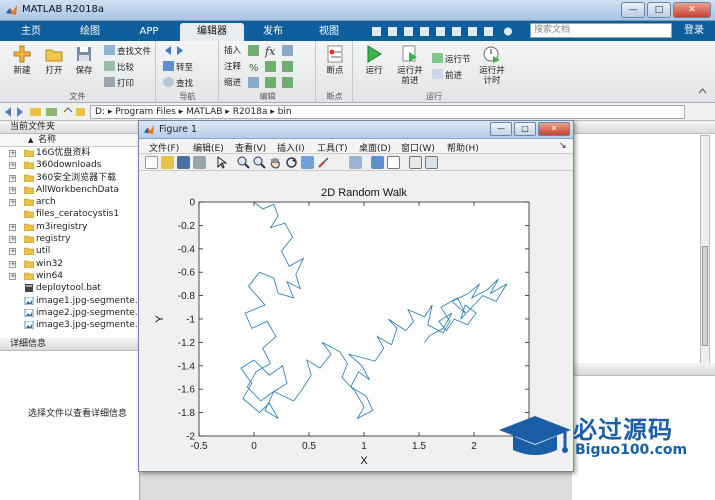 This screenshot has width=715, height=500. What do you see at coordinates (307, 162) in the screenshot?
I see `data-cursor-icon` at bounding box center [307, 162].